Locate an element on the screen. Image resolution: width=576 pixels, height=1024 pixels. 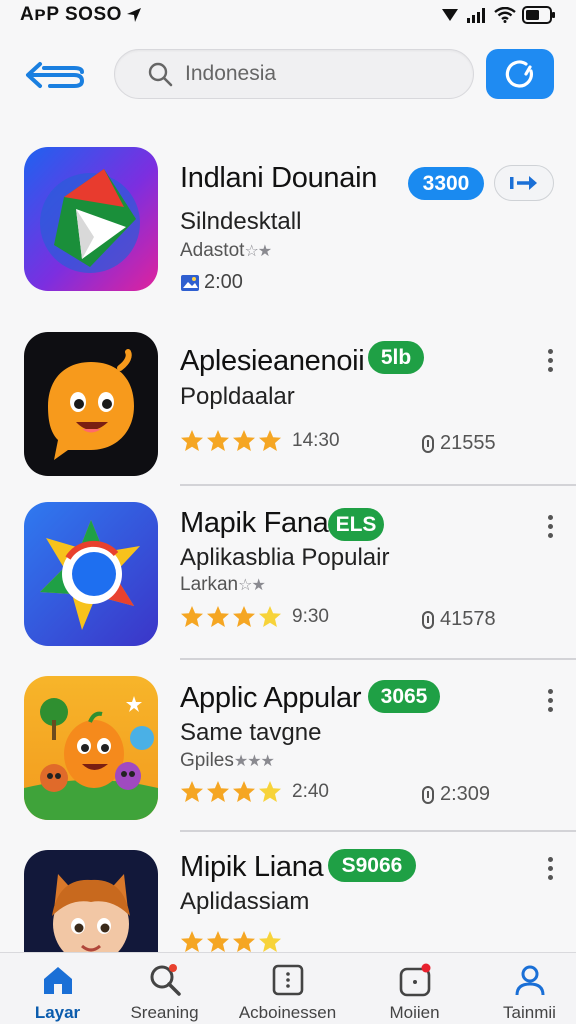
cellular-signal-icon is located at coordinates (476, 15).